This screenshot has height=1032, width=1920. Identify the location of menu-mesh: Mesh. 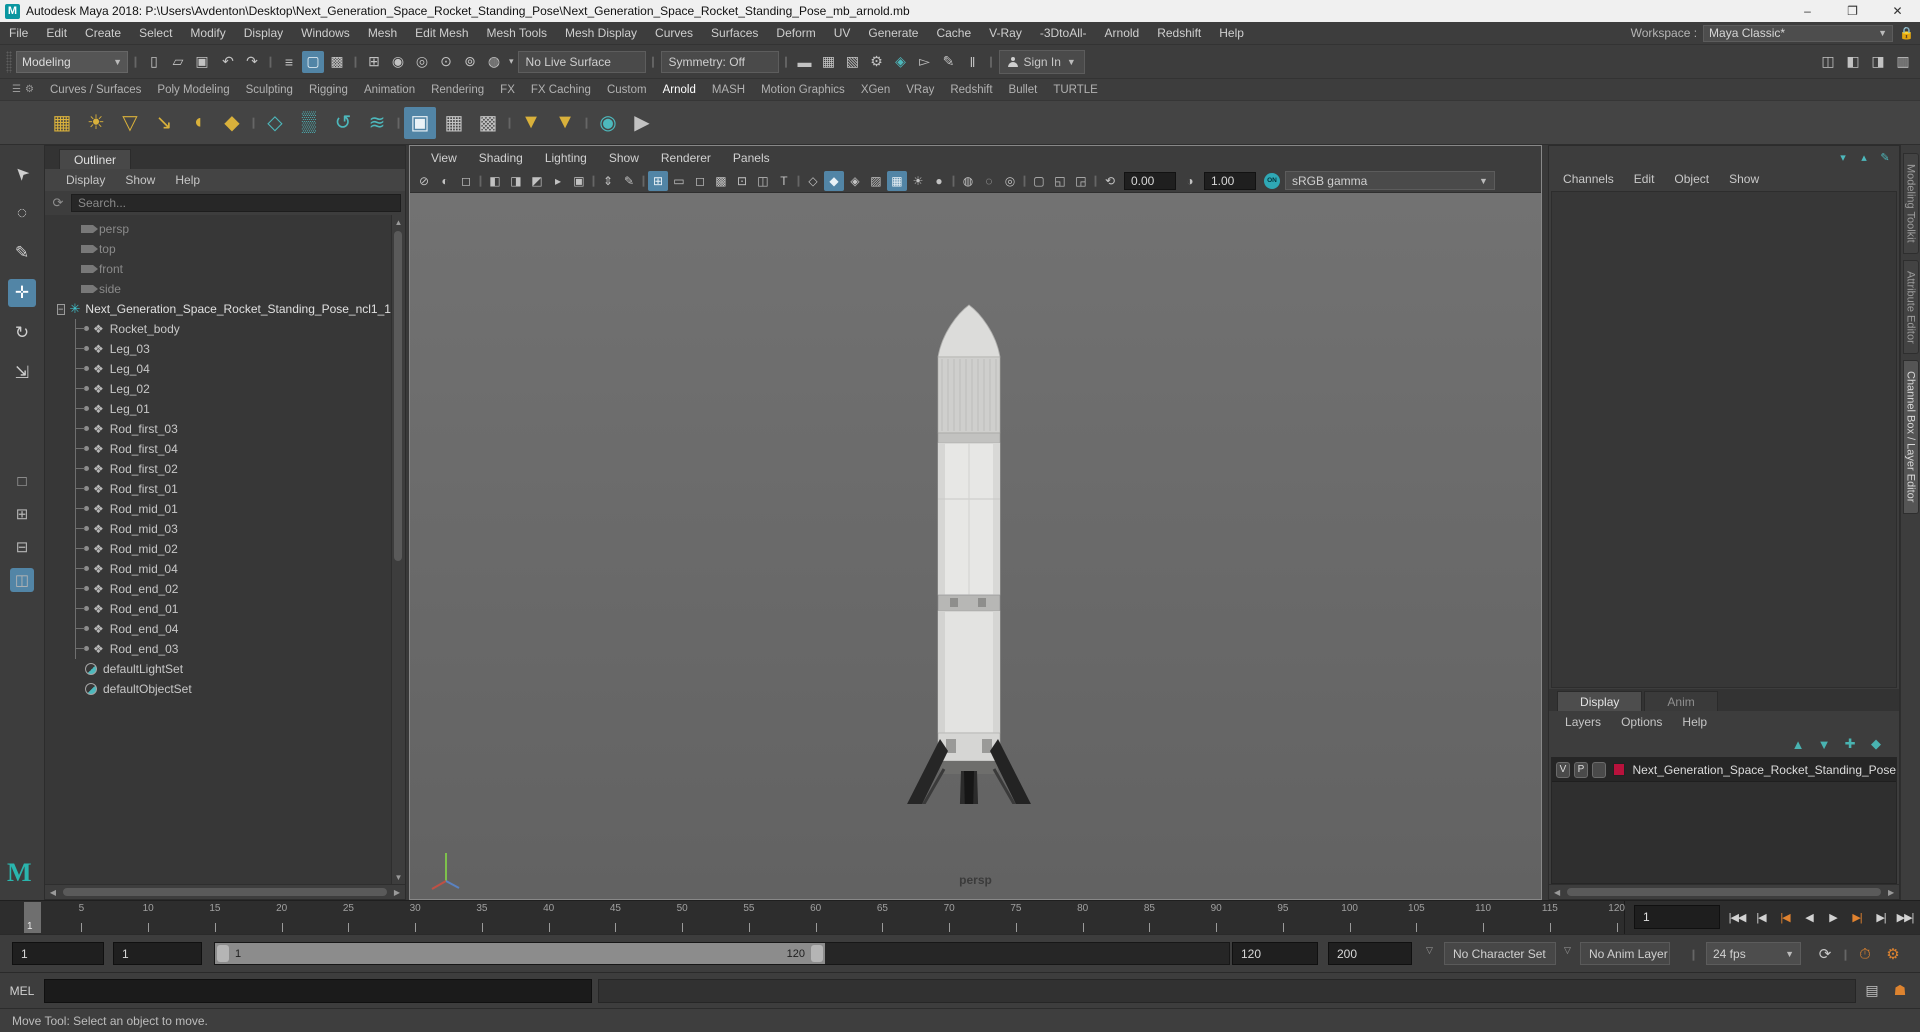
(382, 33).